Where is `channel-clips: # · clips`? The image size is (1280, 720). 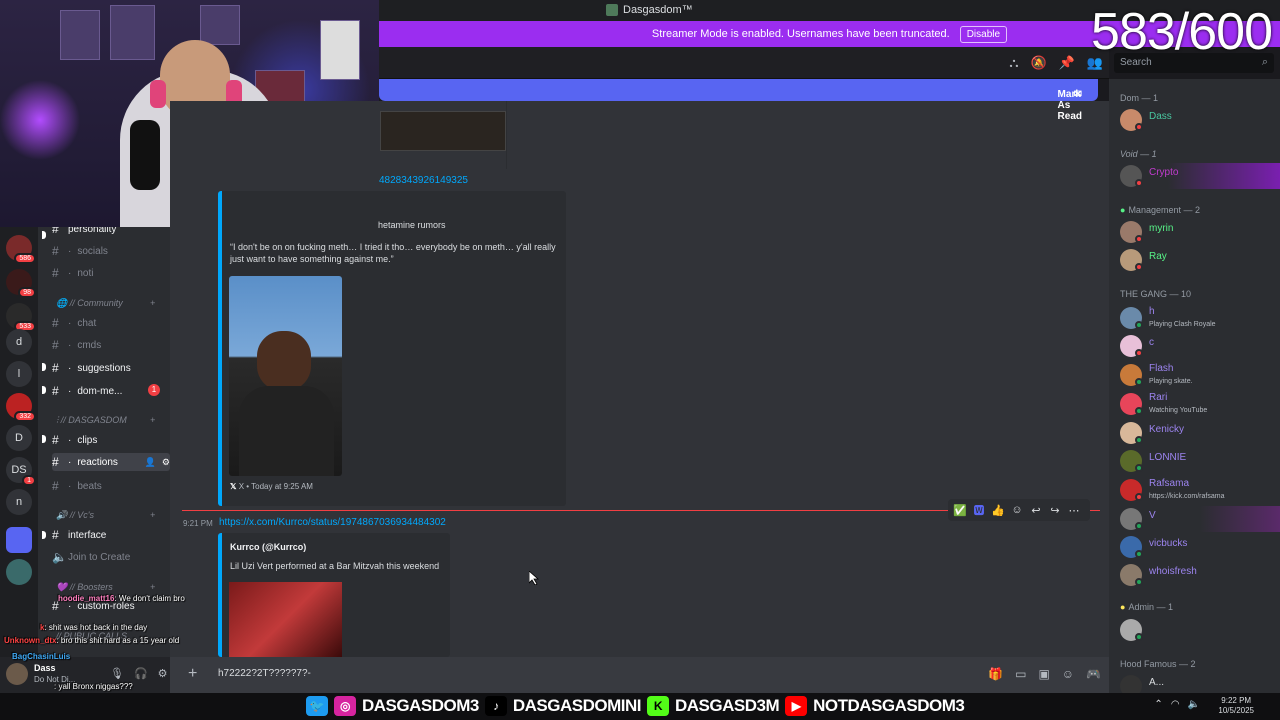
channel-clips: # · clips is located at coordinates (111, 440).